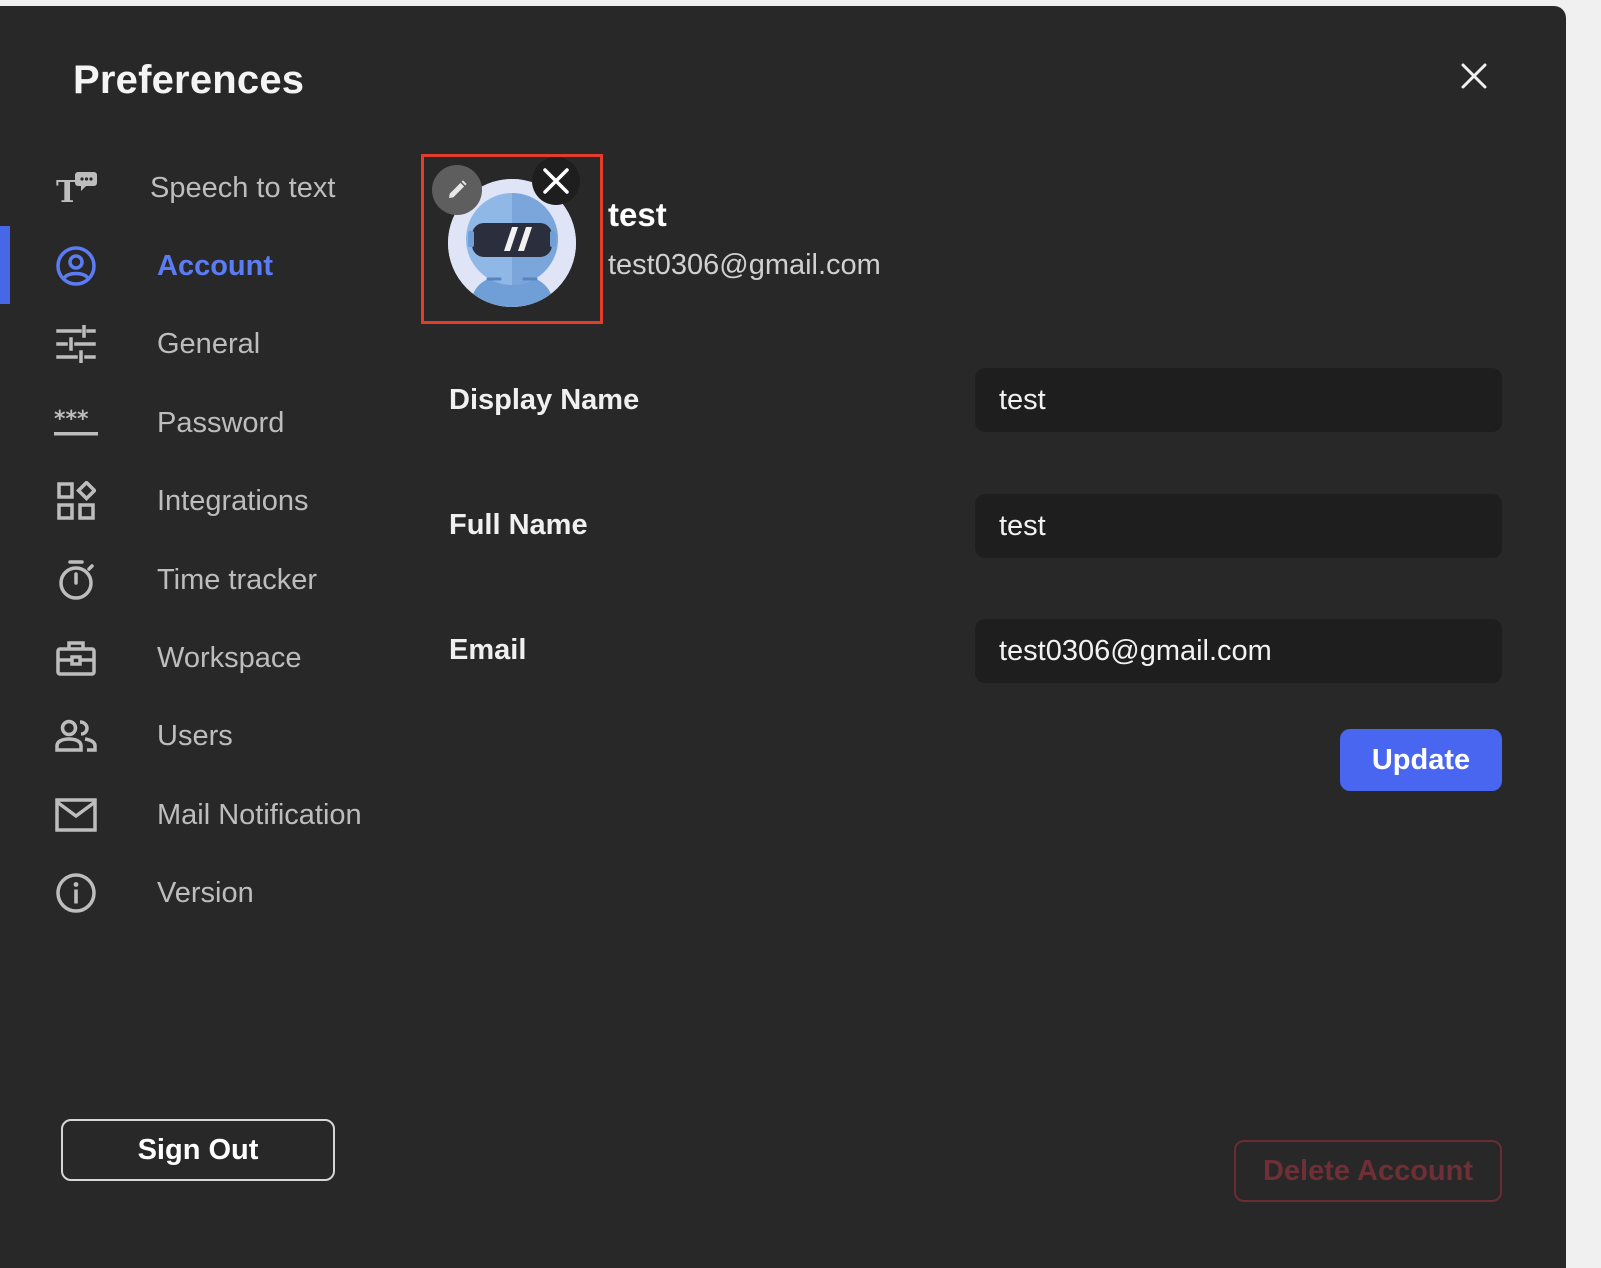 This screenshot has height=1268, width=1601. What do you see at coordinates (1238, 526) in the screenshot?
I see `full-name-input` at bounding box center [1238, 526].